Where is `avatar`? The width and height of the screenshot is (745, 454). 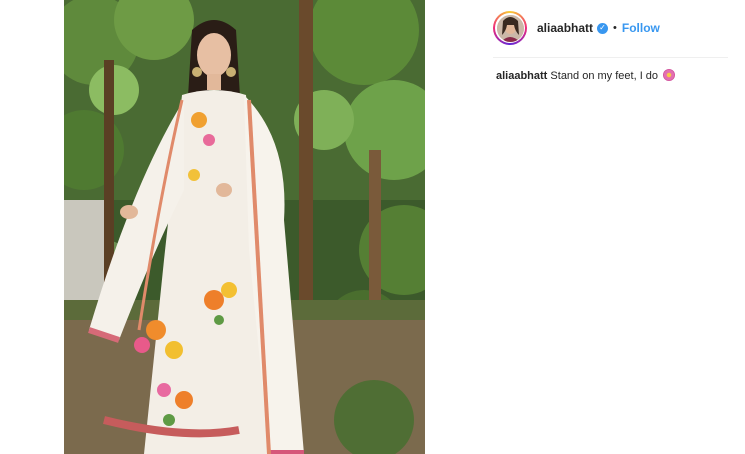
avatar is located at coordinates (510, 28).